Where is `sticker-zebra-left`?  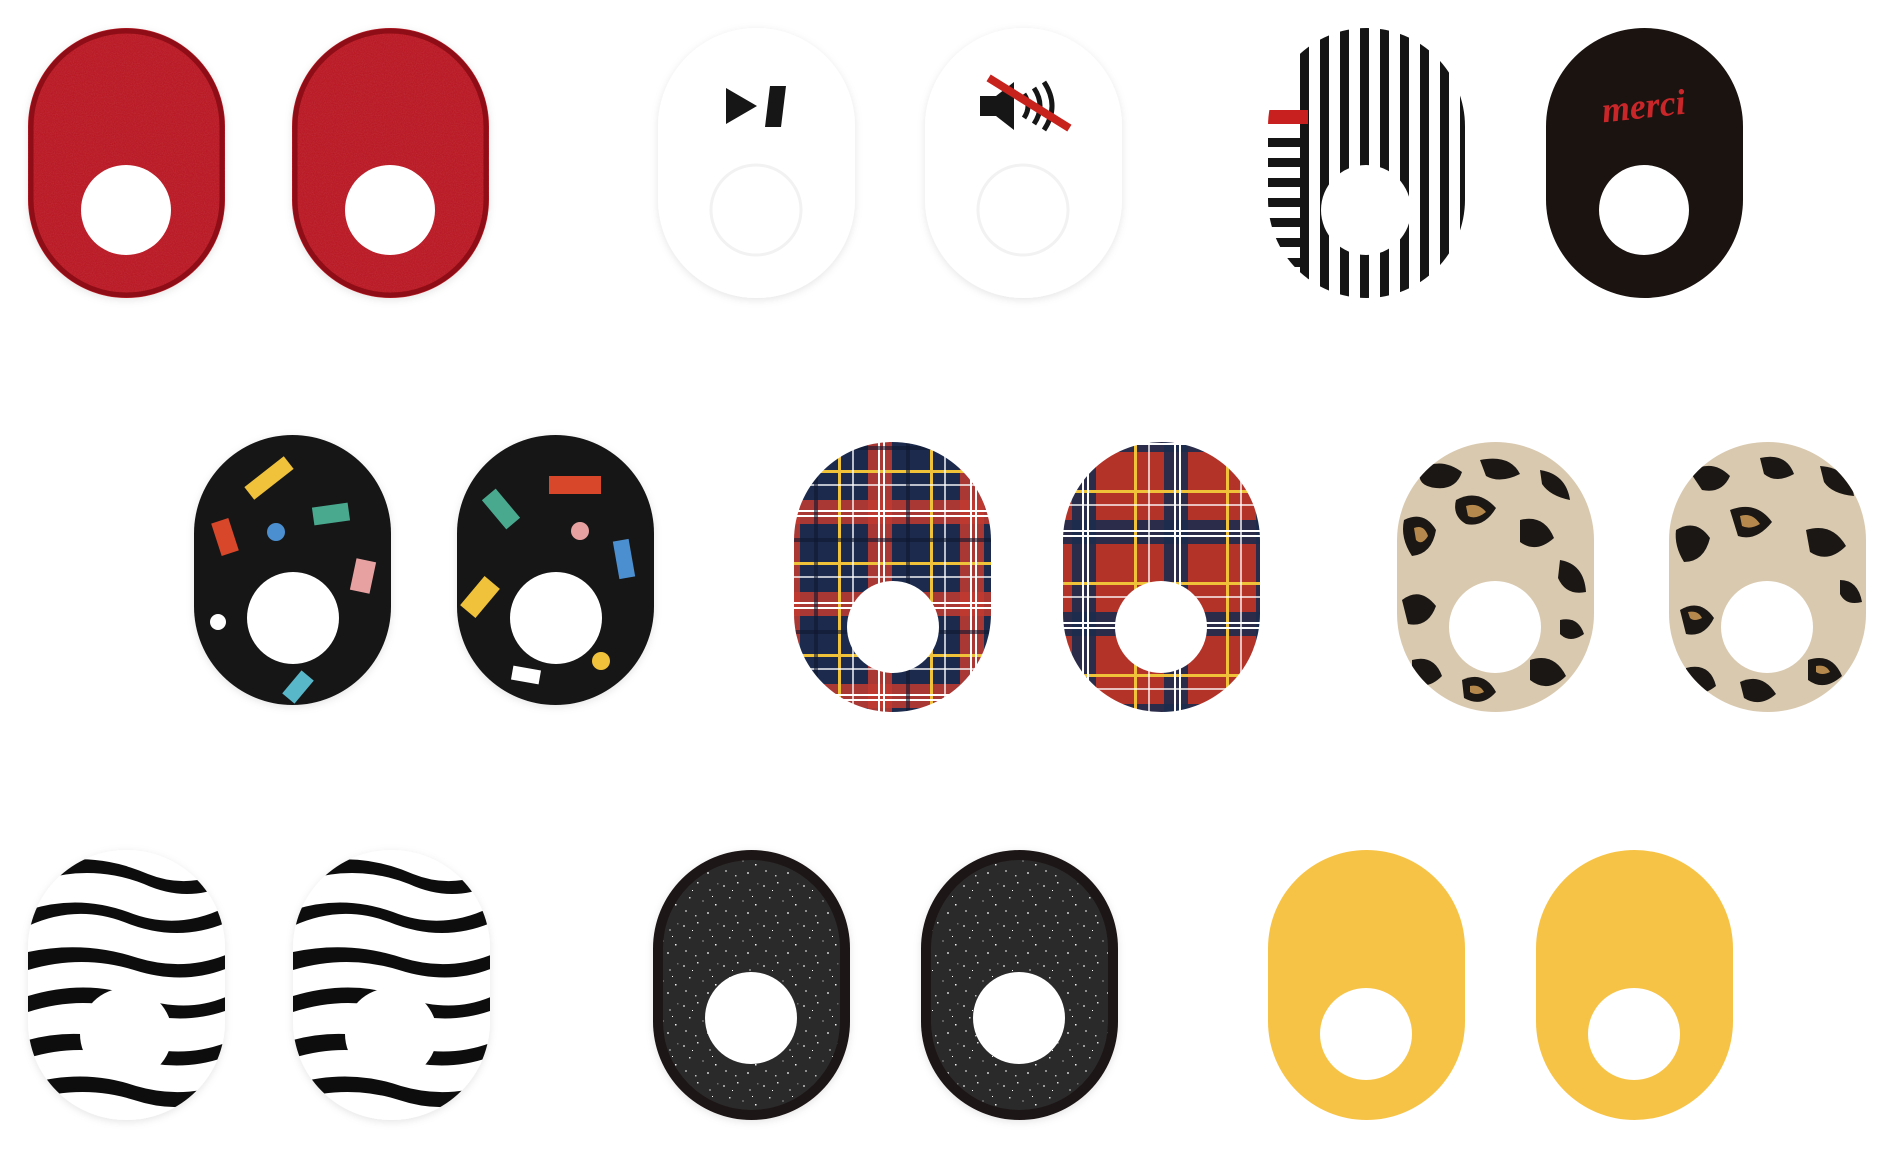
sticker-zebra-left is located at coordinates (126, 985).